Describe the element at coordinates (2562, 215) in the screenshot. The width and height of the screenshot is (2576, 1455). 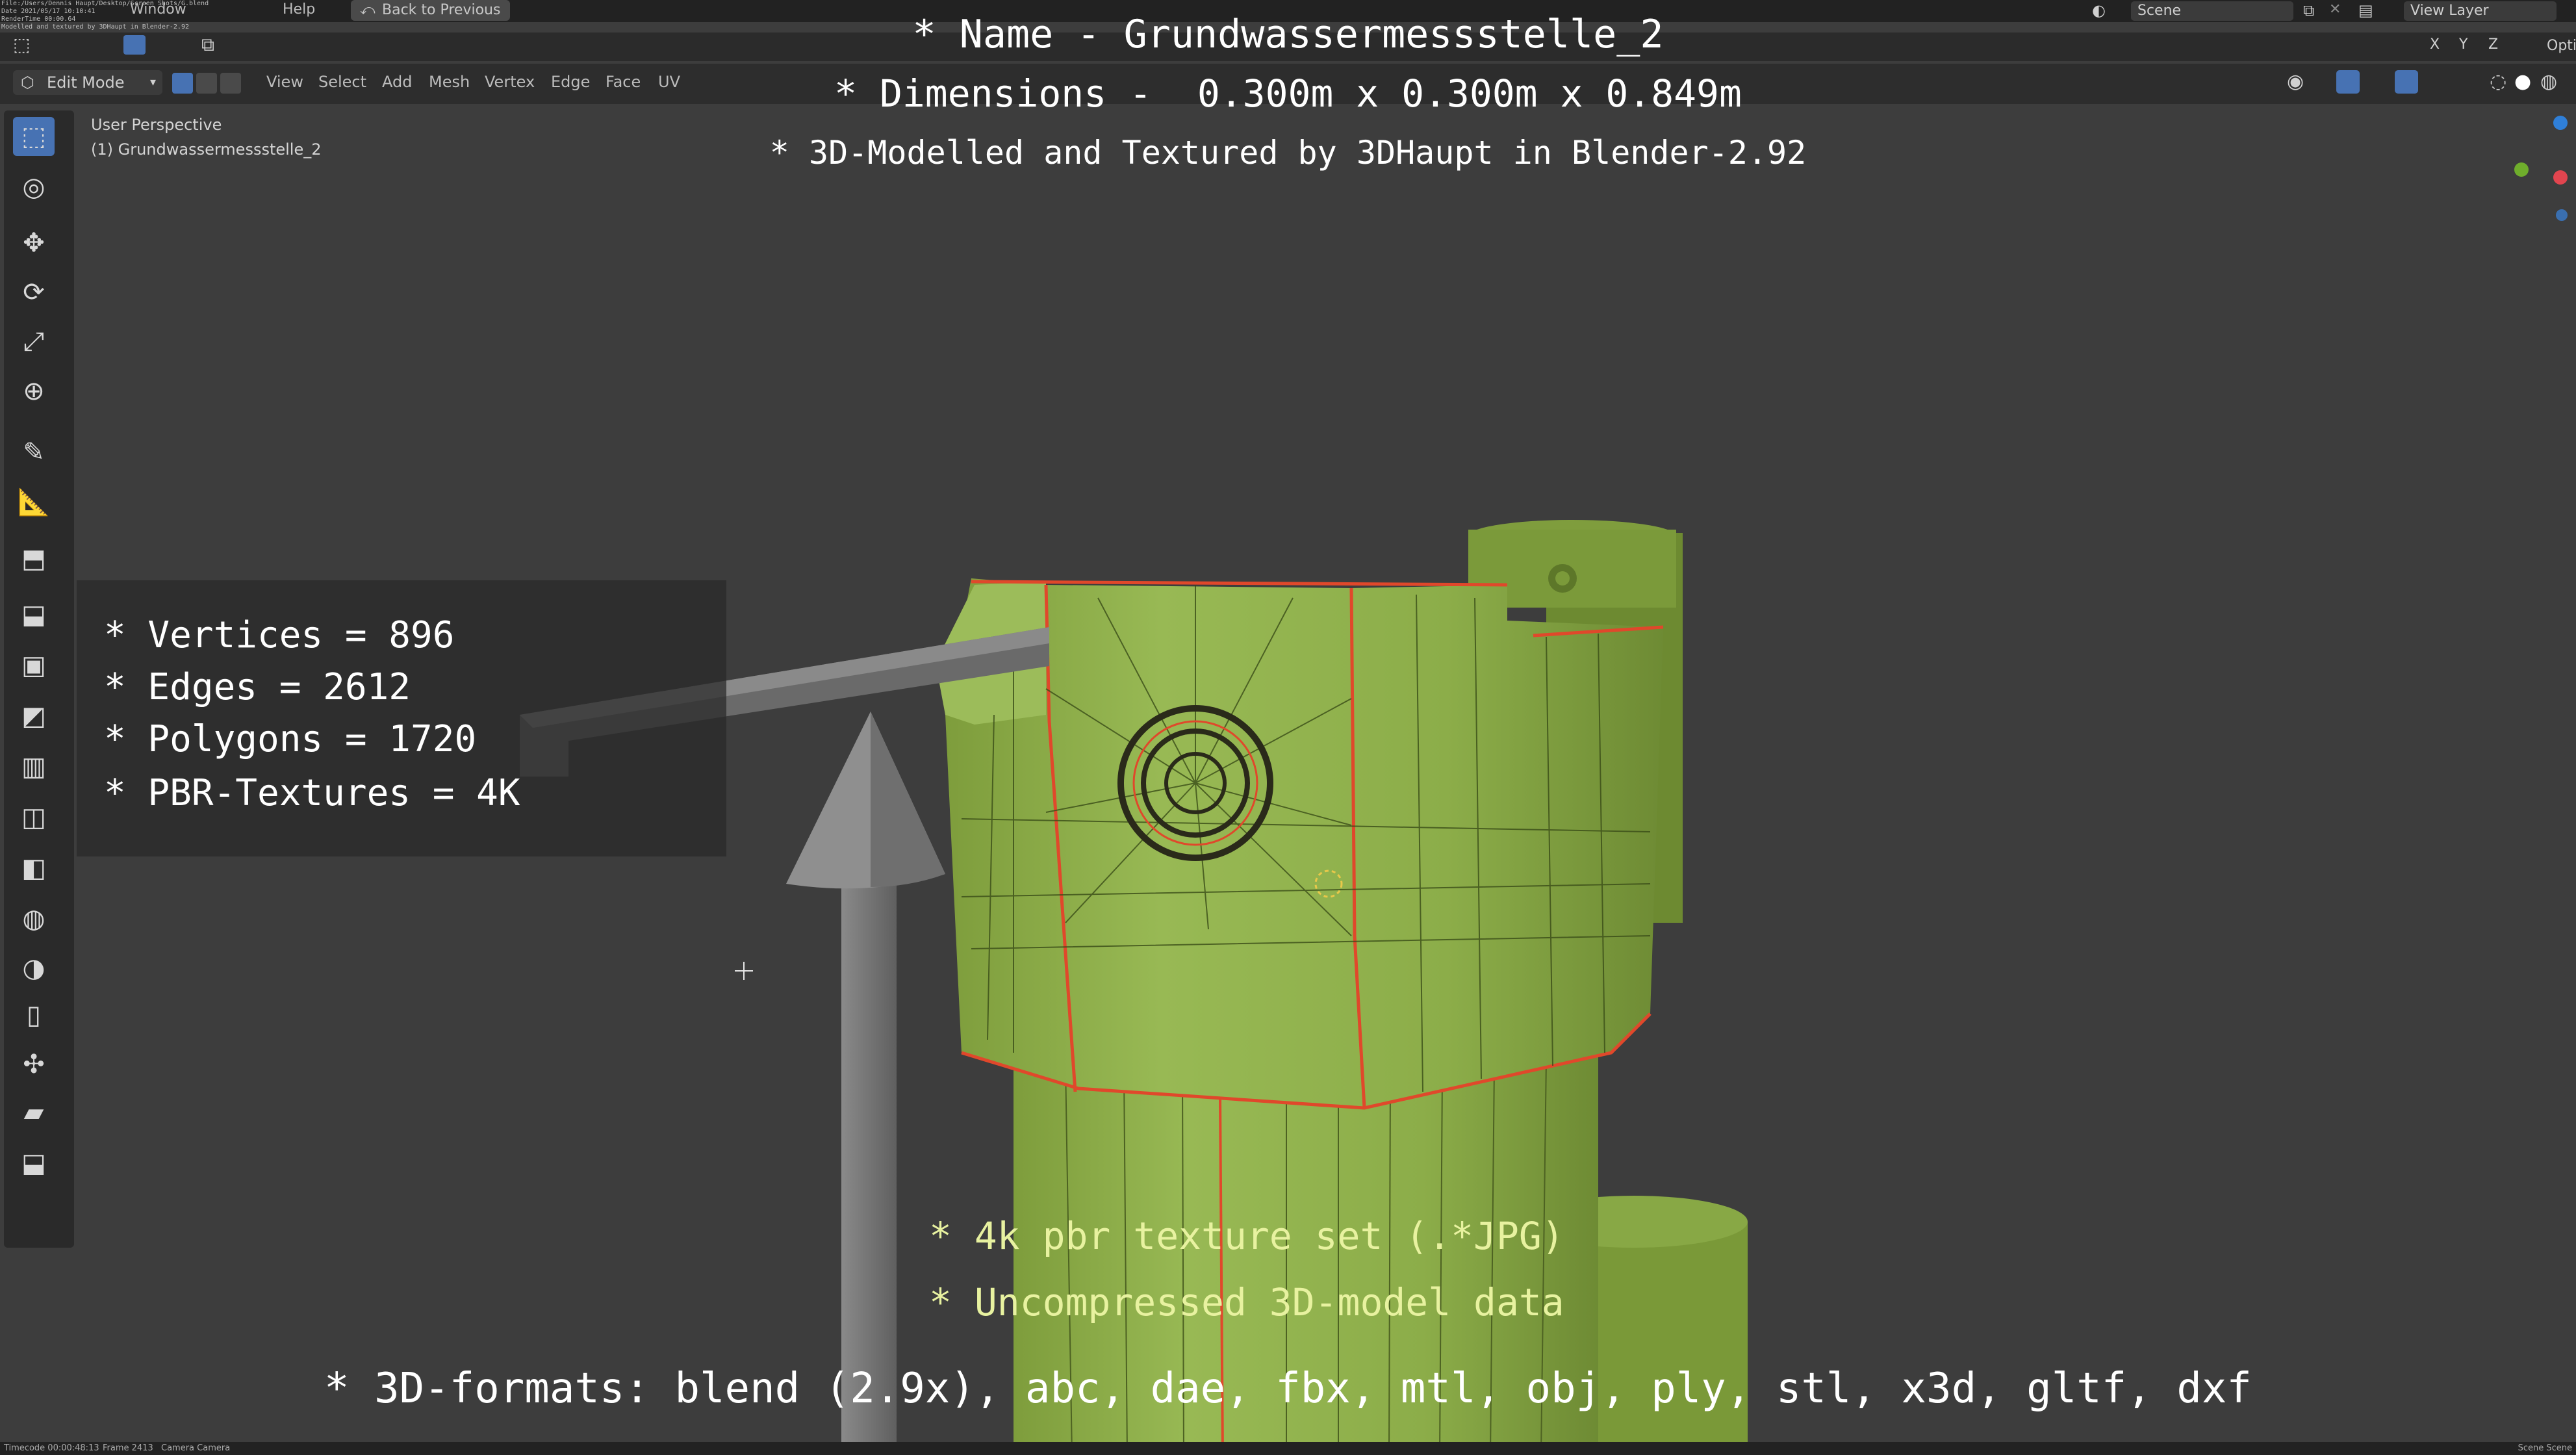
I see `gizmo-neg-axis-icon` at that location.